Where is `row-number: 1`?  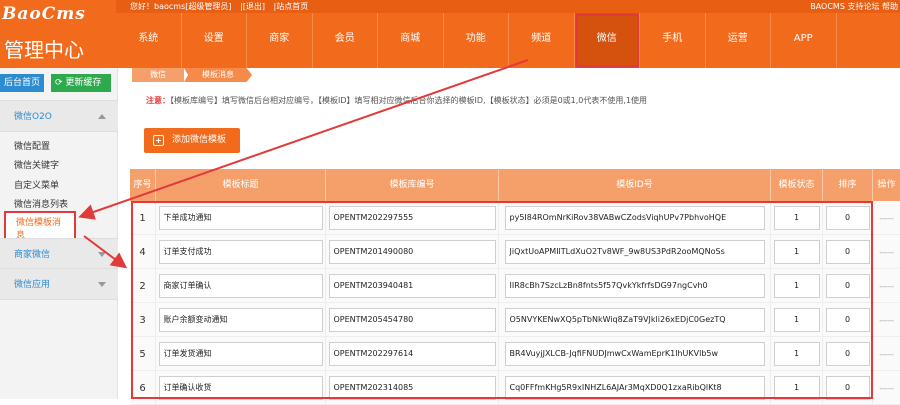 row-number: 1 is located at coordinates (142, 218).